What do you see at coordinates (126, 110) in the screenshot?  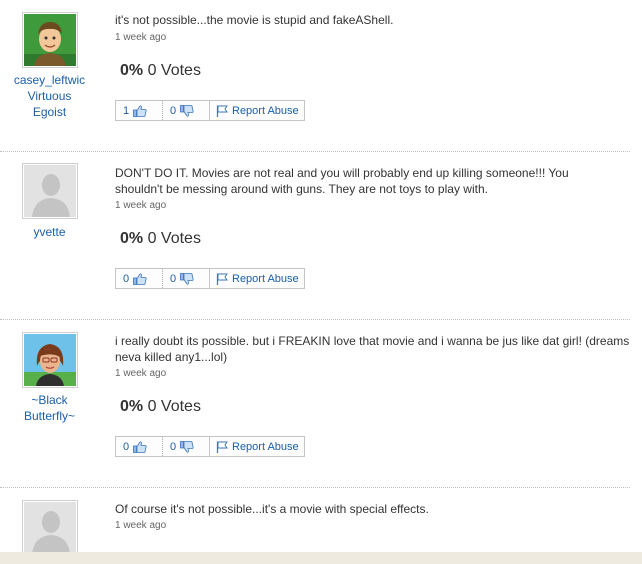 I see `thumbs-up-count: 1` at bounding box center [126, 110].